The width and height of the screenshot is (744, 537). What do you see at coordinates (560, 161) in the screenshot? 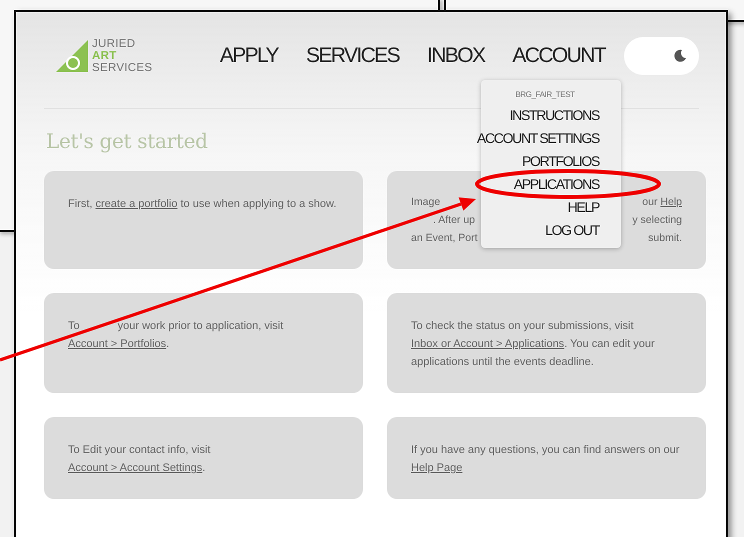
I see `menu-item: PORTFOLIOS` at bounding box center [560, 161].